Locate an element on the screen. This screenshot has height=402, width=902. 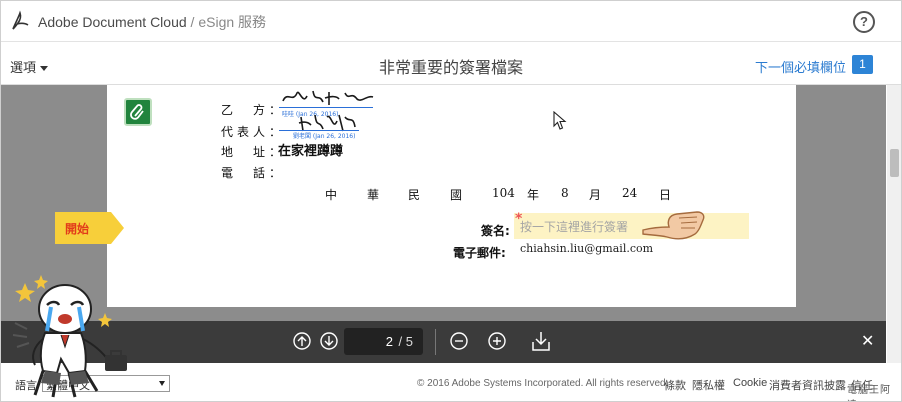
scrollbar-thumb is located at coordinates (894, 163).